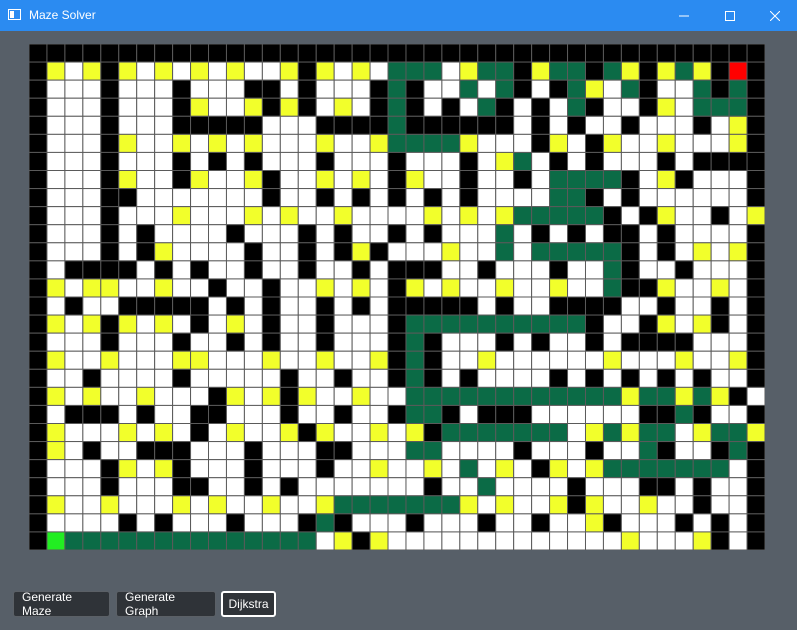 Image resolution: width=797 pixels, height=630 pixels. What do you see at coordinates (684, 15) in the screenshot?
I see `minimize-button` at bounding box center [684, 15].